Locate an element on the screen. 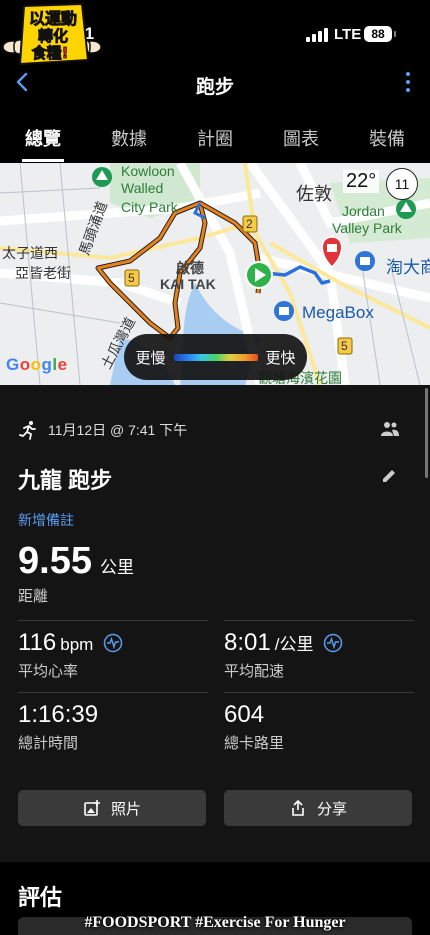 The image size is (430, 935). battery-icon: 88 is located at coordinates (380, 34).